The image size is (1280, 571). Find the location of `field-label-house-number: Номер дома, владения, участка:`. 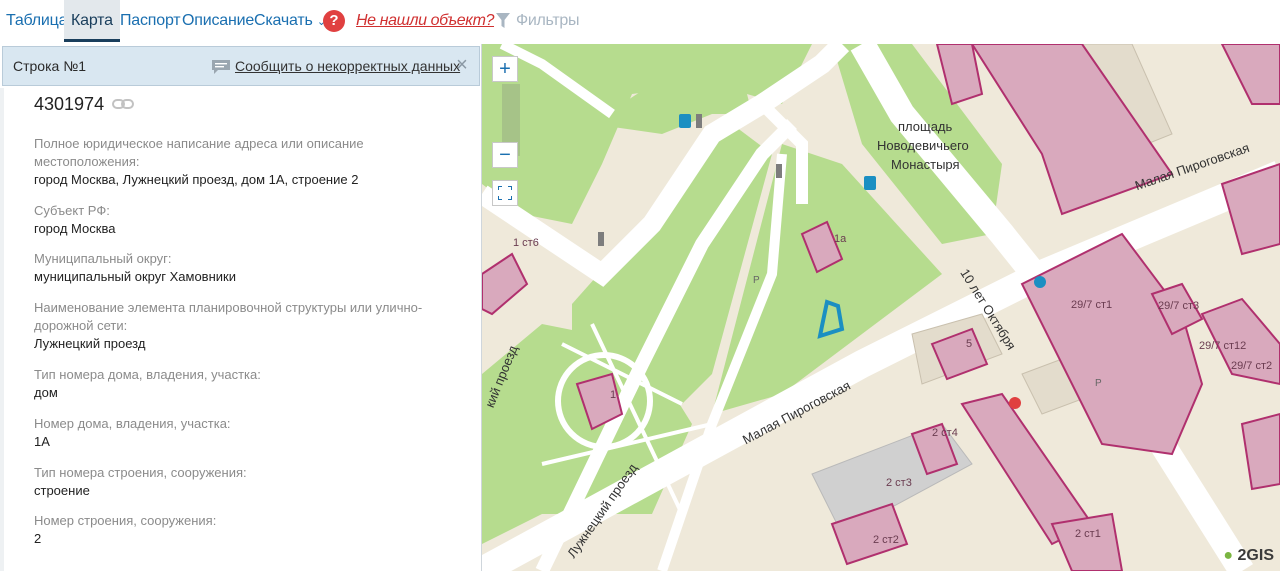

field-label-house-number: Номер дома, владения, участка: is located at coordinates (132, 423).